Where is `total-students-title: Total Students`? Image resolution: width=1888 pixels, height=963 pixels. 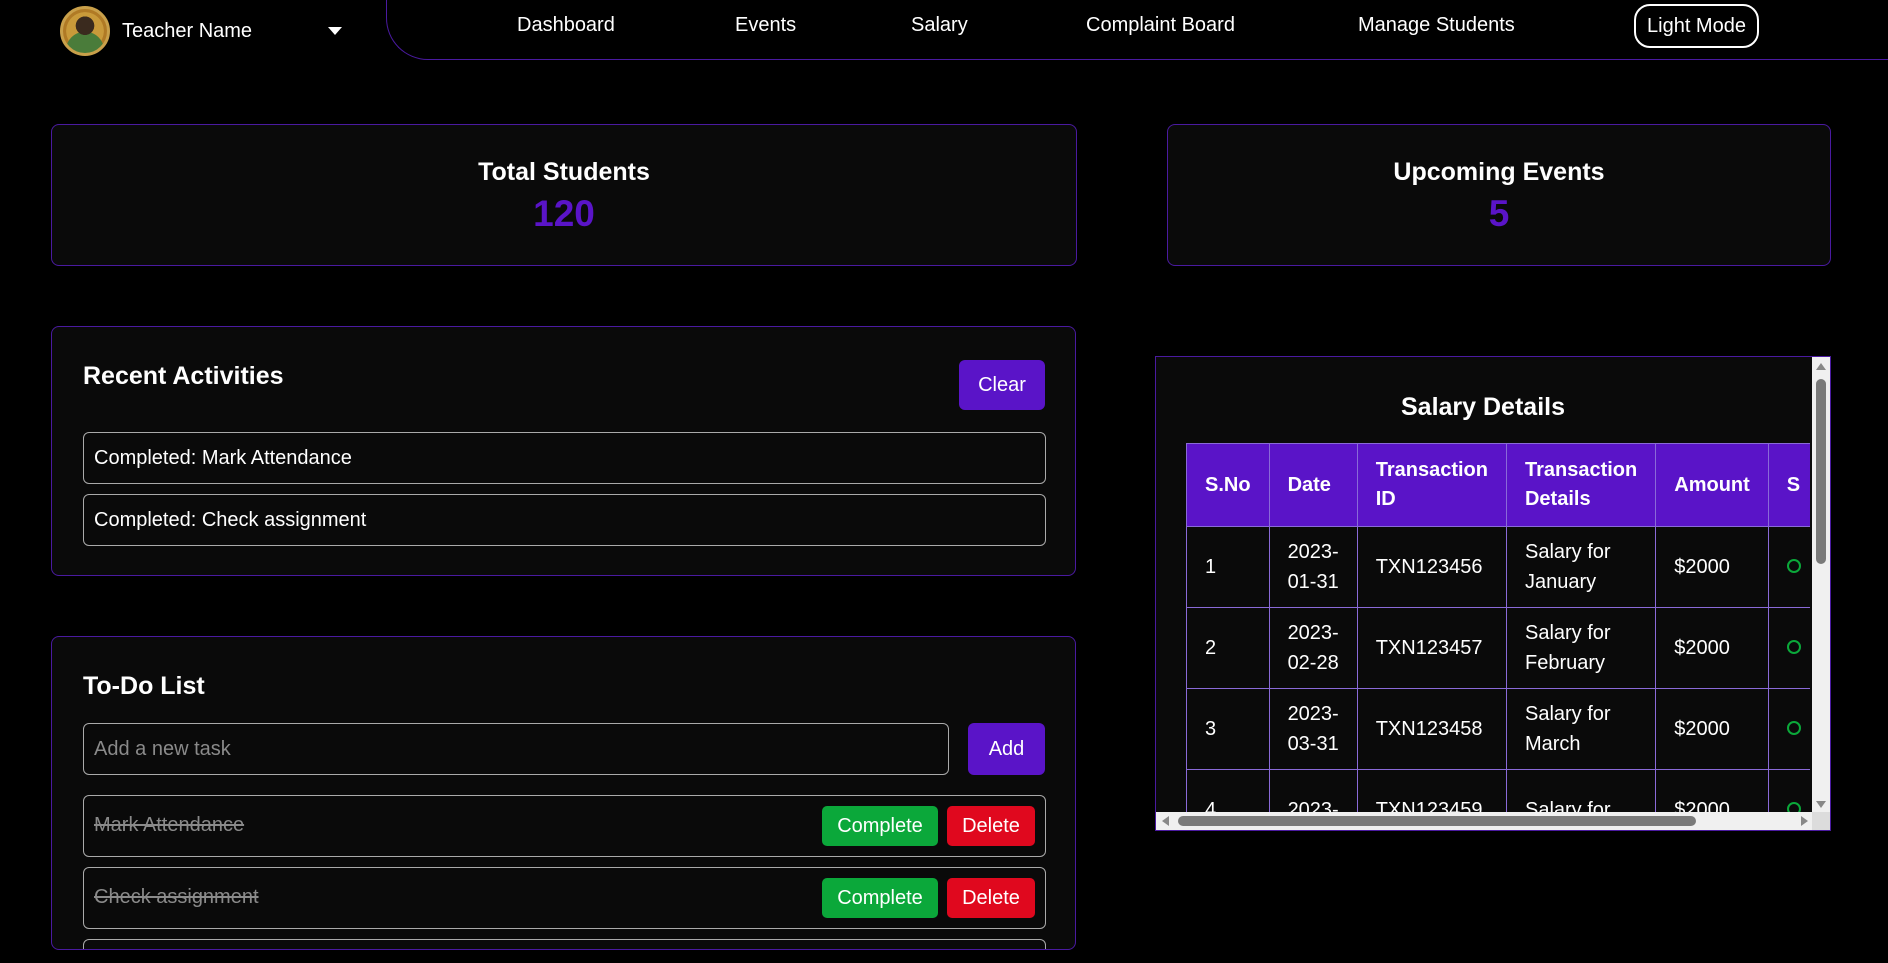
total-students-title: Total Students is located at coordinates (564, 172).